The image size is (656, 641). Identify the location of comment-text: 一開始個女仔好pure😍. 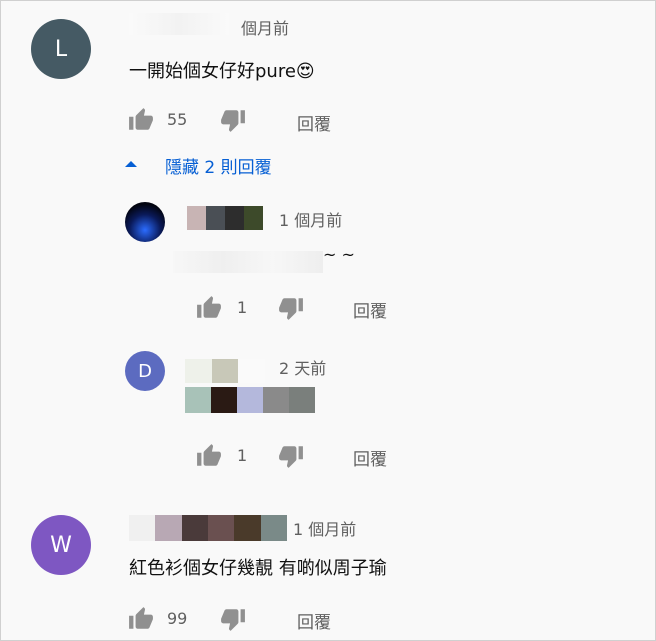
(222, 71).